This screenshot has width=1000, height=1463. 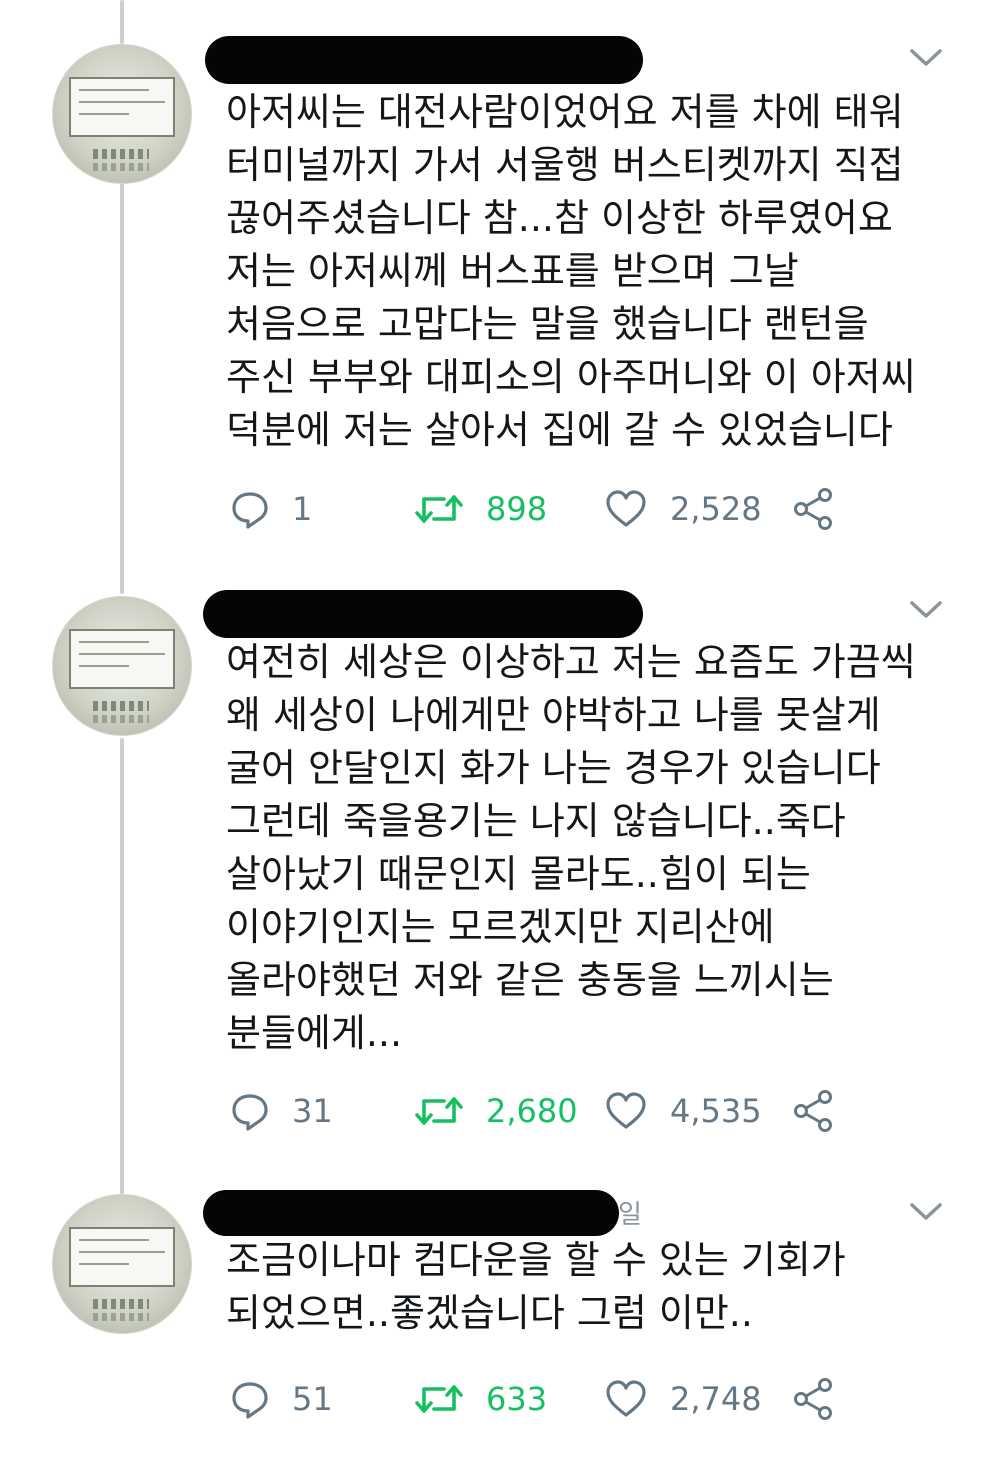 I want to click on tweet-text-line: 올라야했던 저와 같은 충동을 느끼시는, so click(x=530, y=980).